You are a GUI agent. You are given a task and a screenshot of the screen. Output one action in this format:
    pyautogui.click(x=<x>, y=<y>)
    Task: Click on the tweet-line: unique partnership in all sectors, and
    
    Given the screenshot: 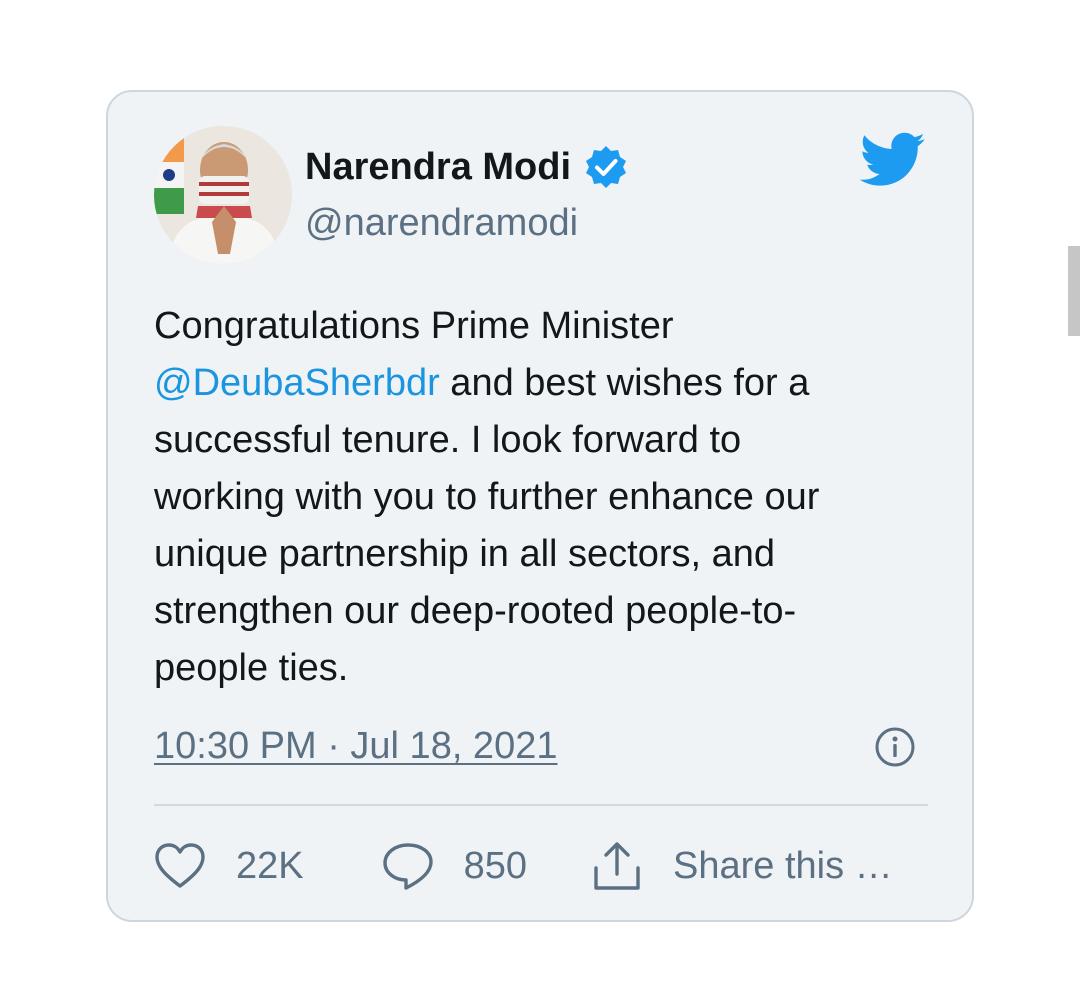 What is the action you would take?
    pyautogui.click(x=465, y=554)
    